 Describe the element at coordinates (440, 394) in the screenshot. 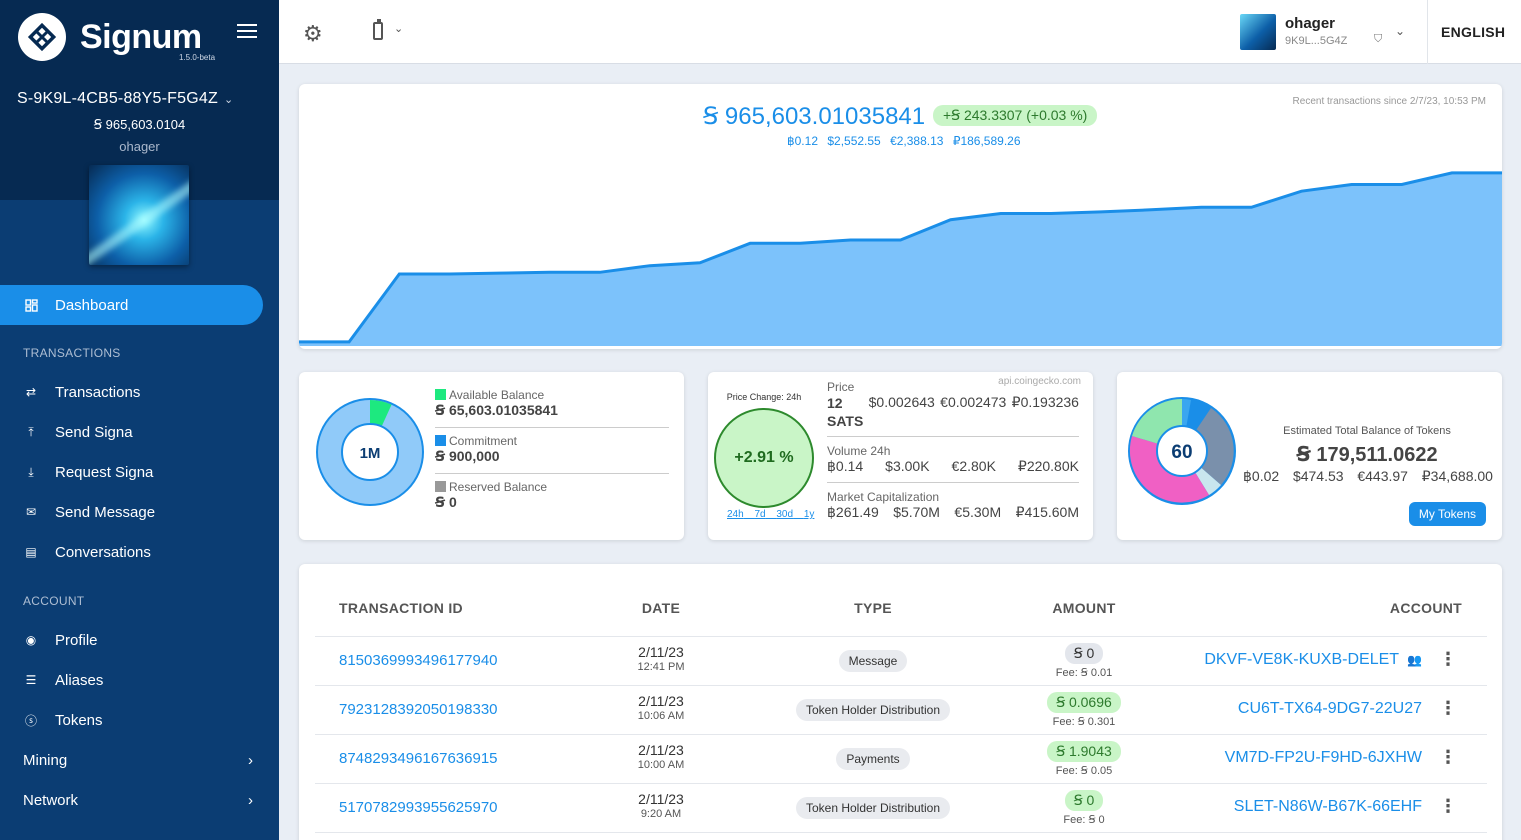

I see `available-swatch` at that location.